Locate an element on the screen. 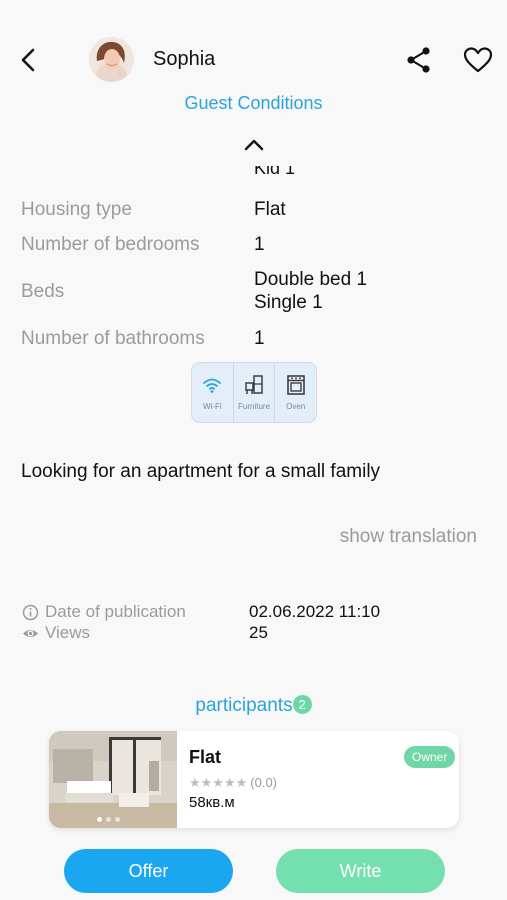  housing-type-value: Flat is located at coordinates (270, 209).